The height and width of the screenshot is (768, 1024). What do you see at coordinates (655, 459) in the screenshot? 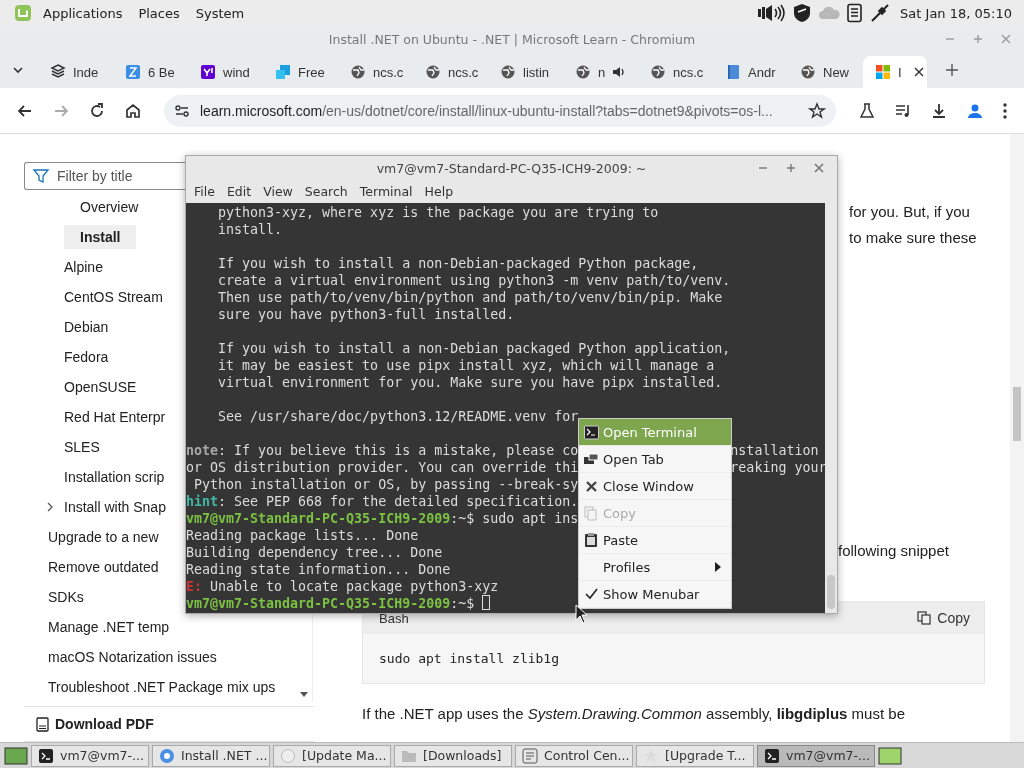
I see `menu-item: Open Tab` at bounding box center [655, 459].